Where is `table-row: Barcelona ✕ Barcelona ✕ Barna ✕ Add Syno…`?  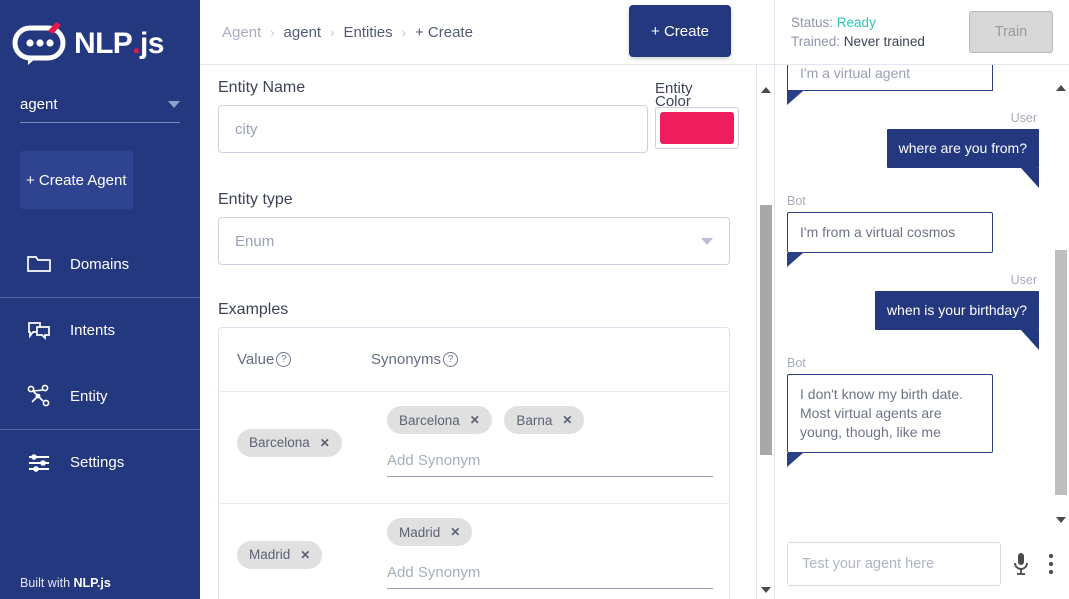 table-row: Barcelona ✕ Barcelona ✕ Barna ✕ Add Syno… is located at coordinates (474, 448).